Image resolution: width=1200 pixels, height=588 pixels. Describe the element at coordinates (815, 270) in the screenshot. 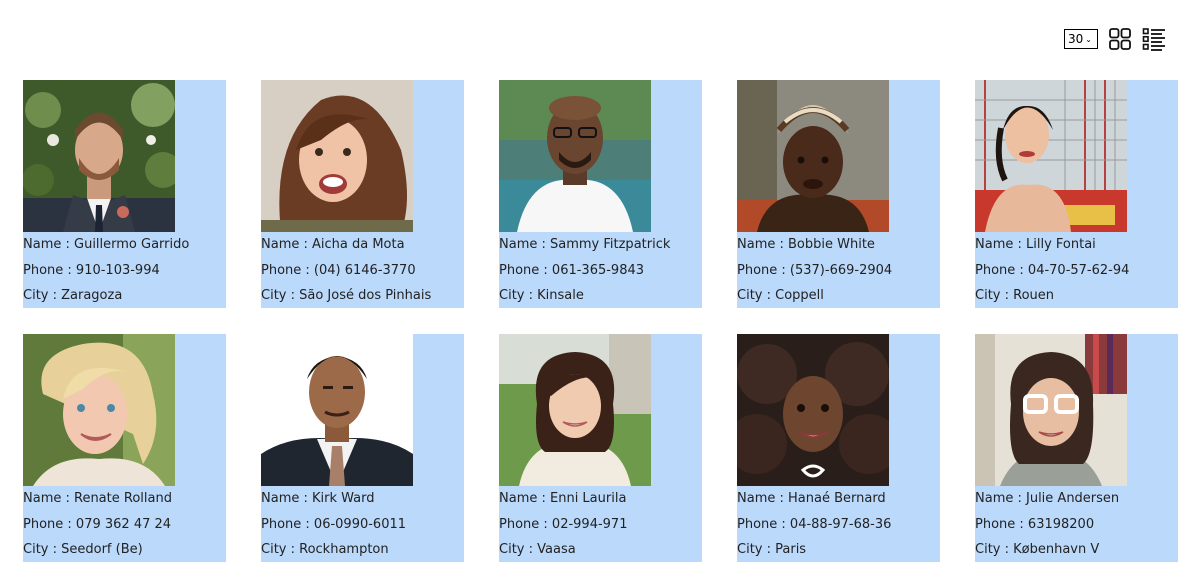

I see `contact-phone: Phone : (537)-669-2904` at that location.